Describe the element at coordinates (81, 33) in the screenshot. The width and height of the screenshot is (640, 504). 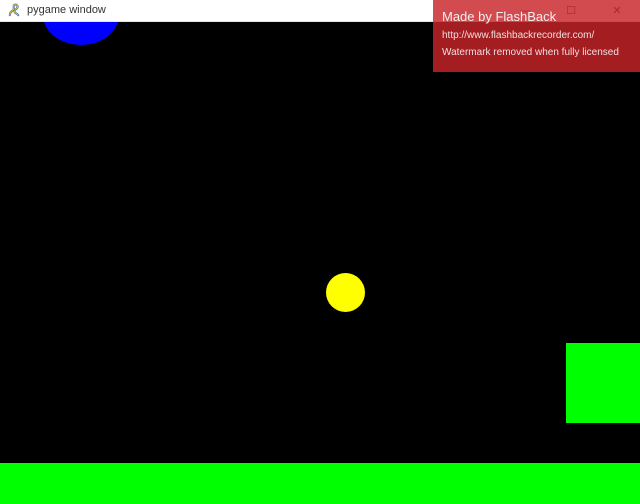
I see `blue-ball` at that location.